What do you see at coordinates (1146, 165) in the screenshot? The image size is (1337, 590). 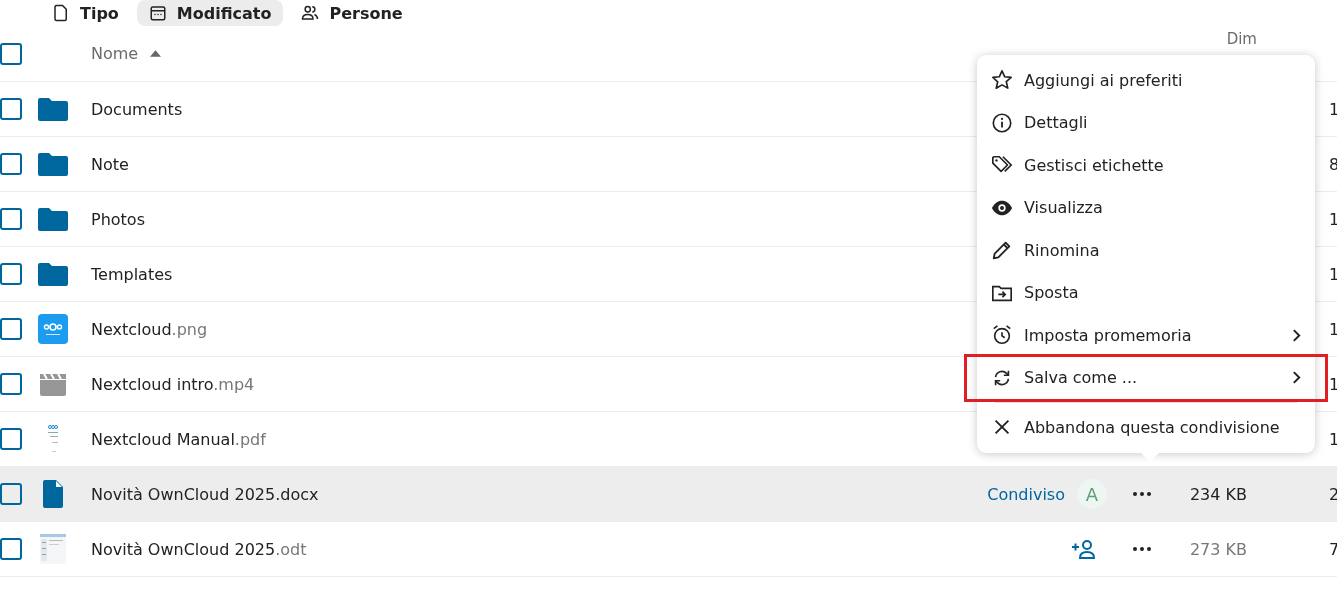 I see `menu-item: Gestisci etichette` at bounding box center [1146, 165].